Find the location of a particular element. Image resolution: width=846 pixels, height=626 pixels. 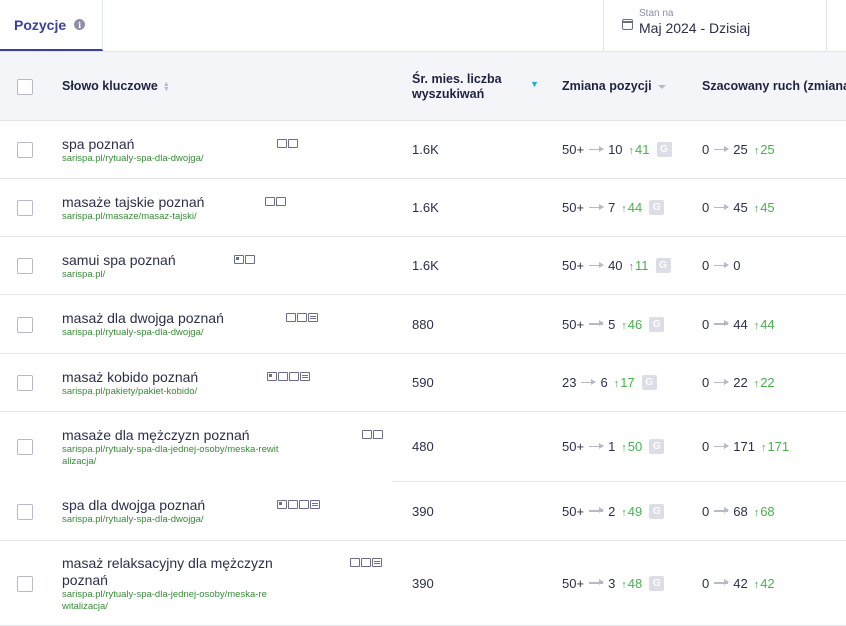

keyword-text: samui spa poznań is located at coordinates (119, 260).